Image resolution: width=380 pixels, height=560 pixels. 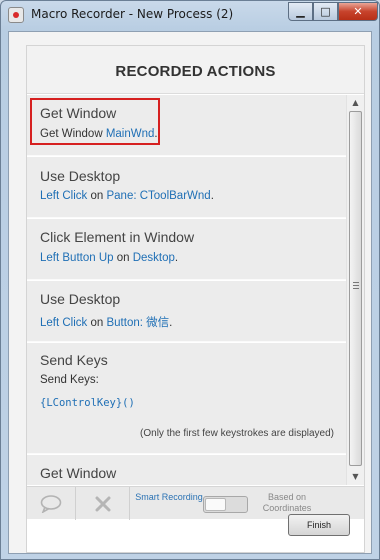 What do you see at coordinates (78, 473) in the screenshot?
I see `action-title: Get Window` at bounding box center [78, 473].